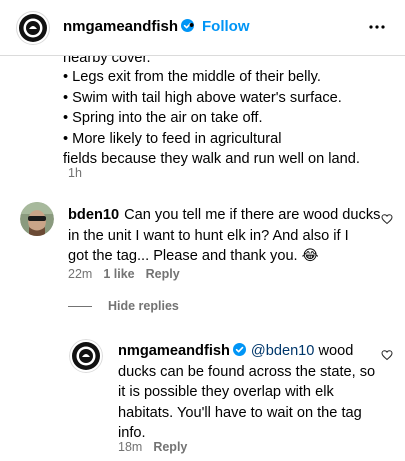  What do you see at coordinates (86, 356) in the screenshot?
I see `nmgameandfish-reply-avatar` at bounding box center [86, 356].